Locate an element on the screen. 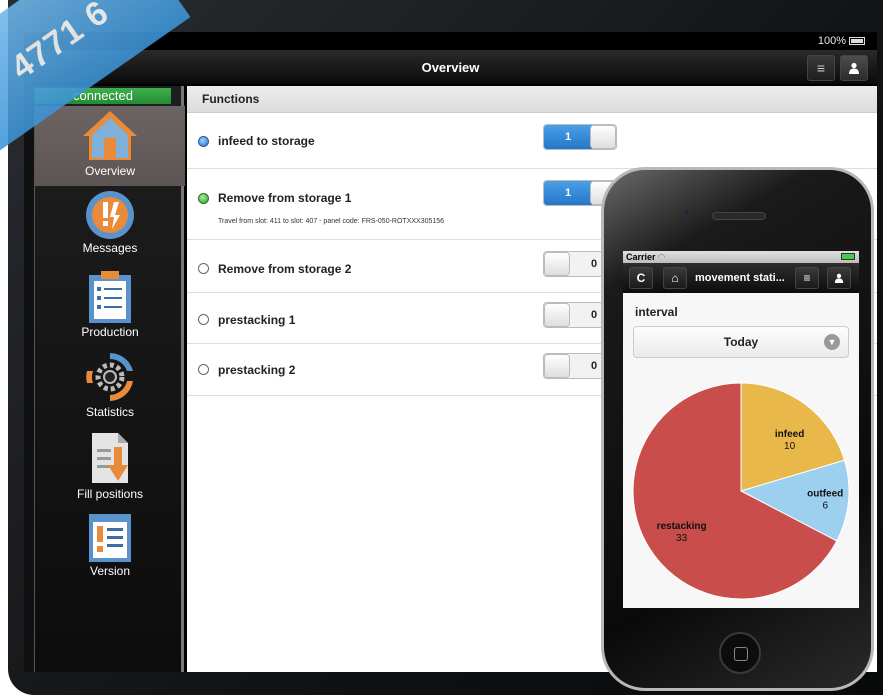 This screenshot has width=883, height=695. phone-top-bar: C ⌂ movement stati... ≡ is located at coordinates (741, 278).